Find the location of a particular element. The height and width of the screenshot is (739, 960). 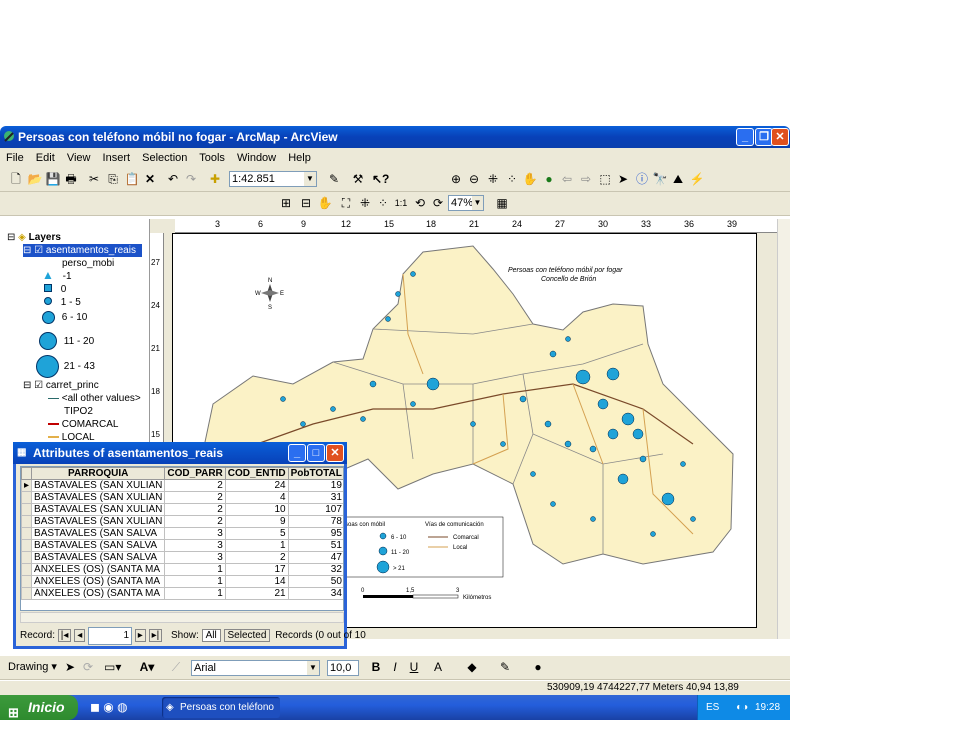

table-cell: 21 is located at coordinates (256, 593).